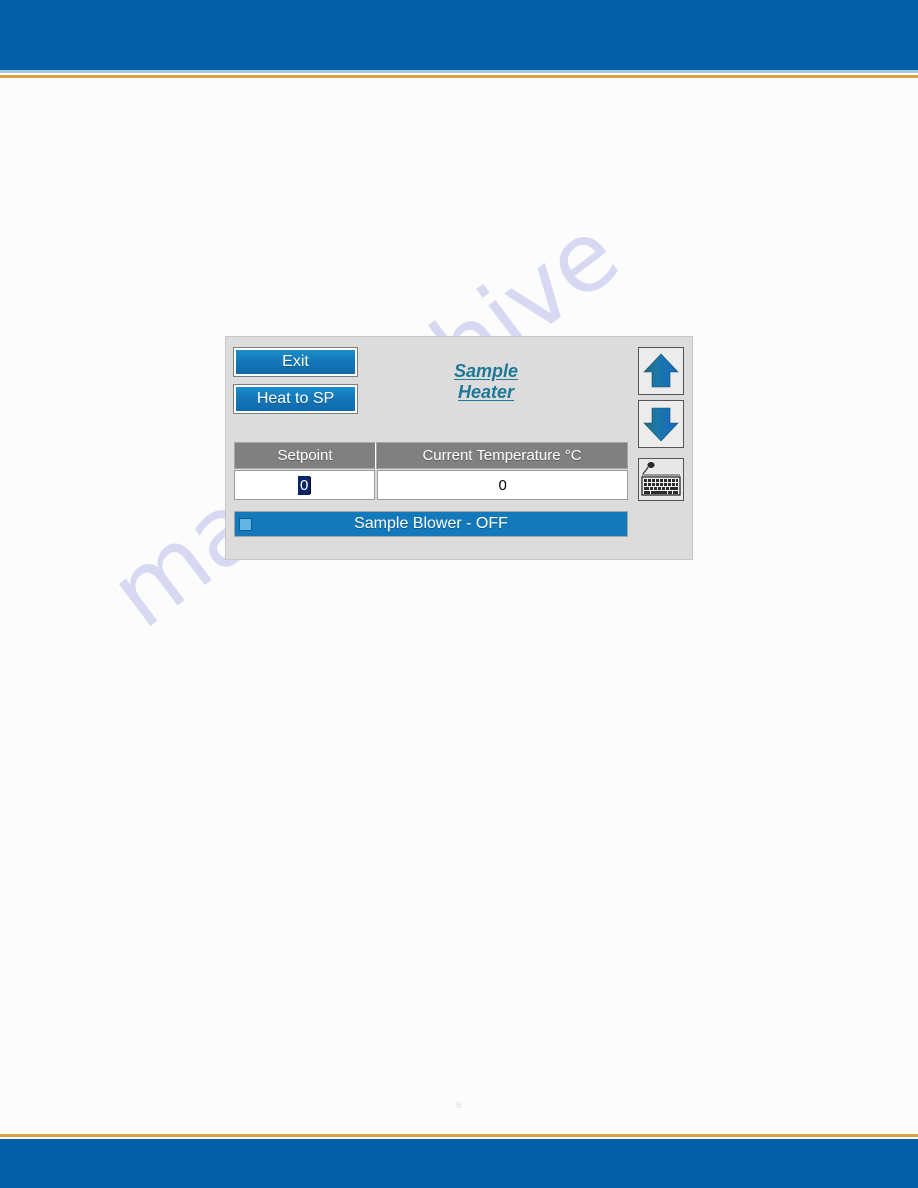 This screenshot has height=1188, width=918. I want to click on setpoint-input: 0, so click(305, 485).